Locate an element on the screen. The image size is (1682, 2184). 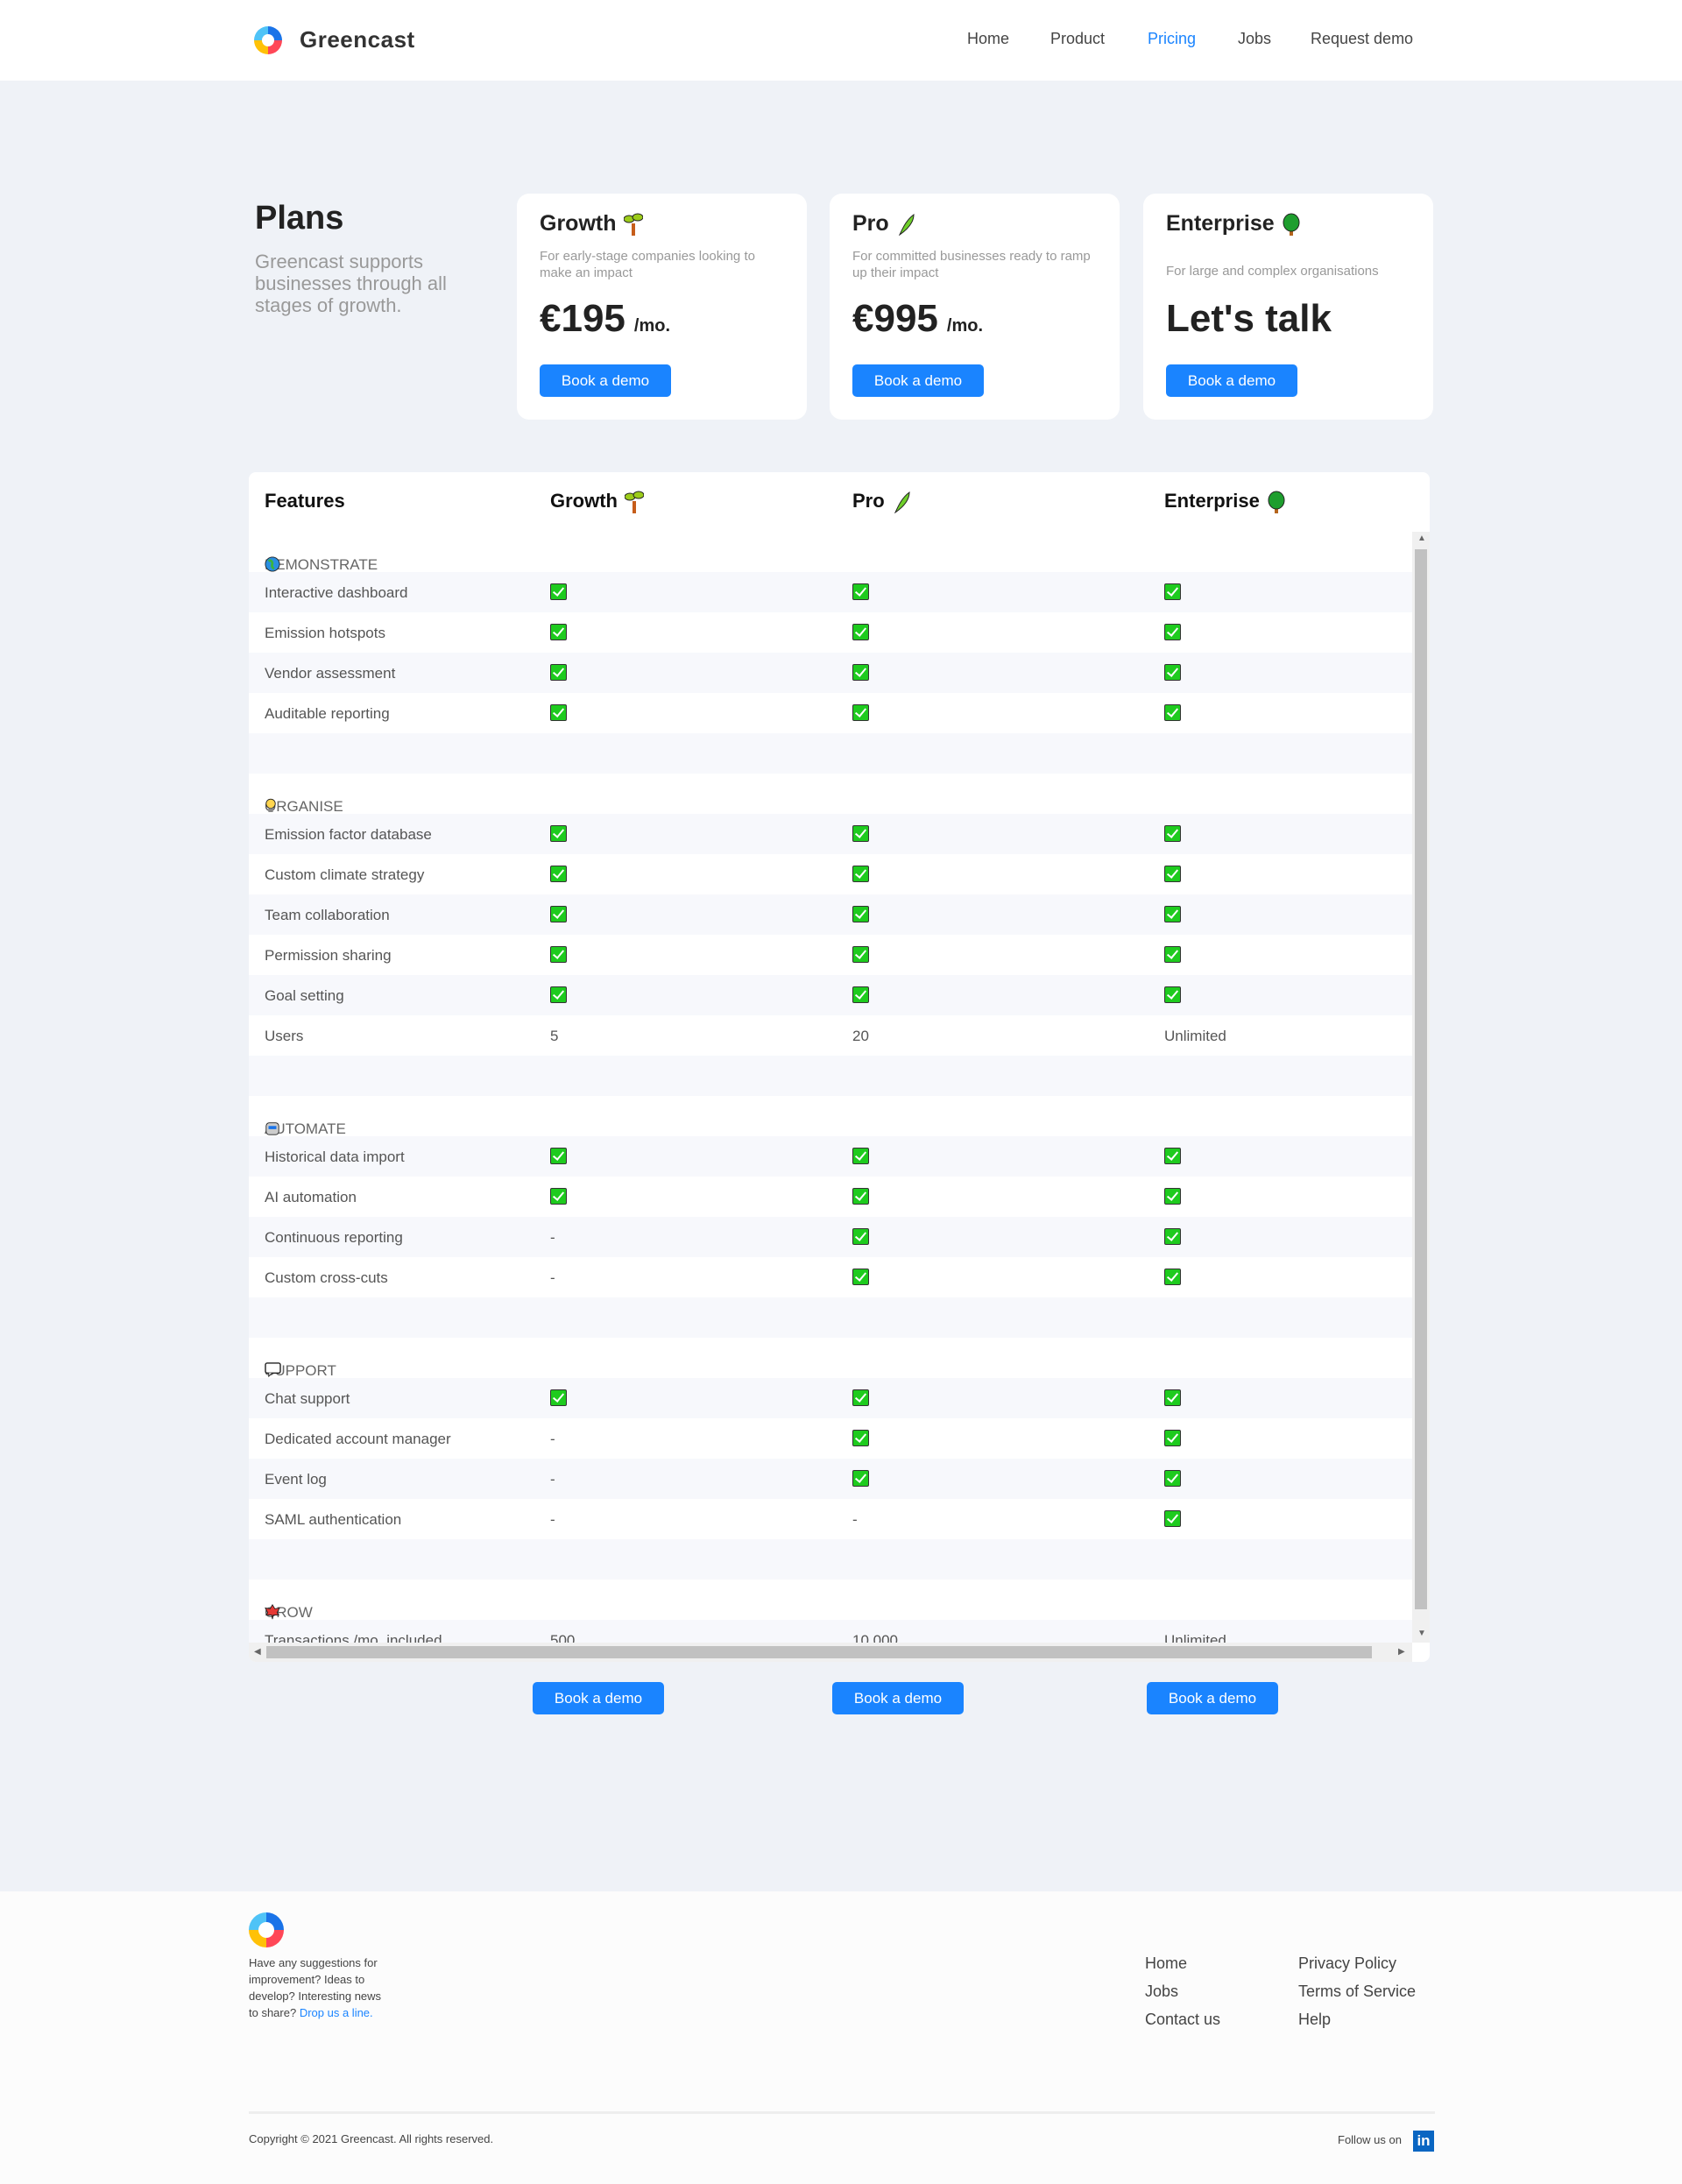
feature-value: Unlimited is located at coordinates (1195, 1637).